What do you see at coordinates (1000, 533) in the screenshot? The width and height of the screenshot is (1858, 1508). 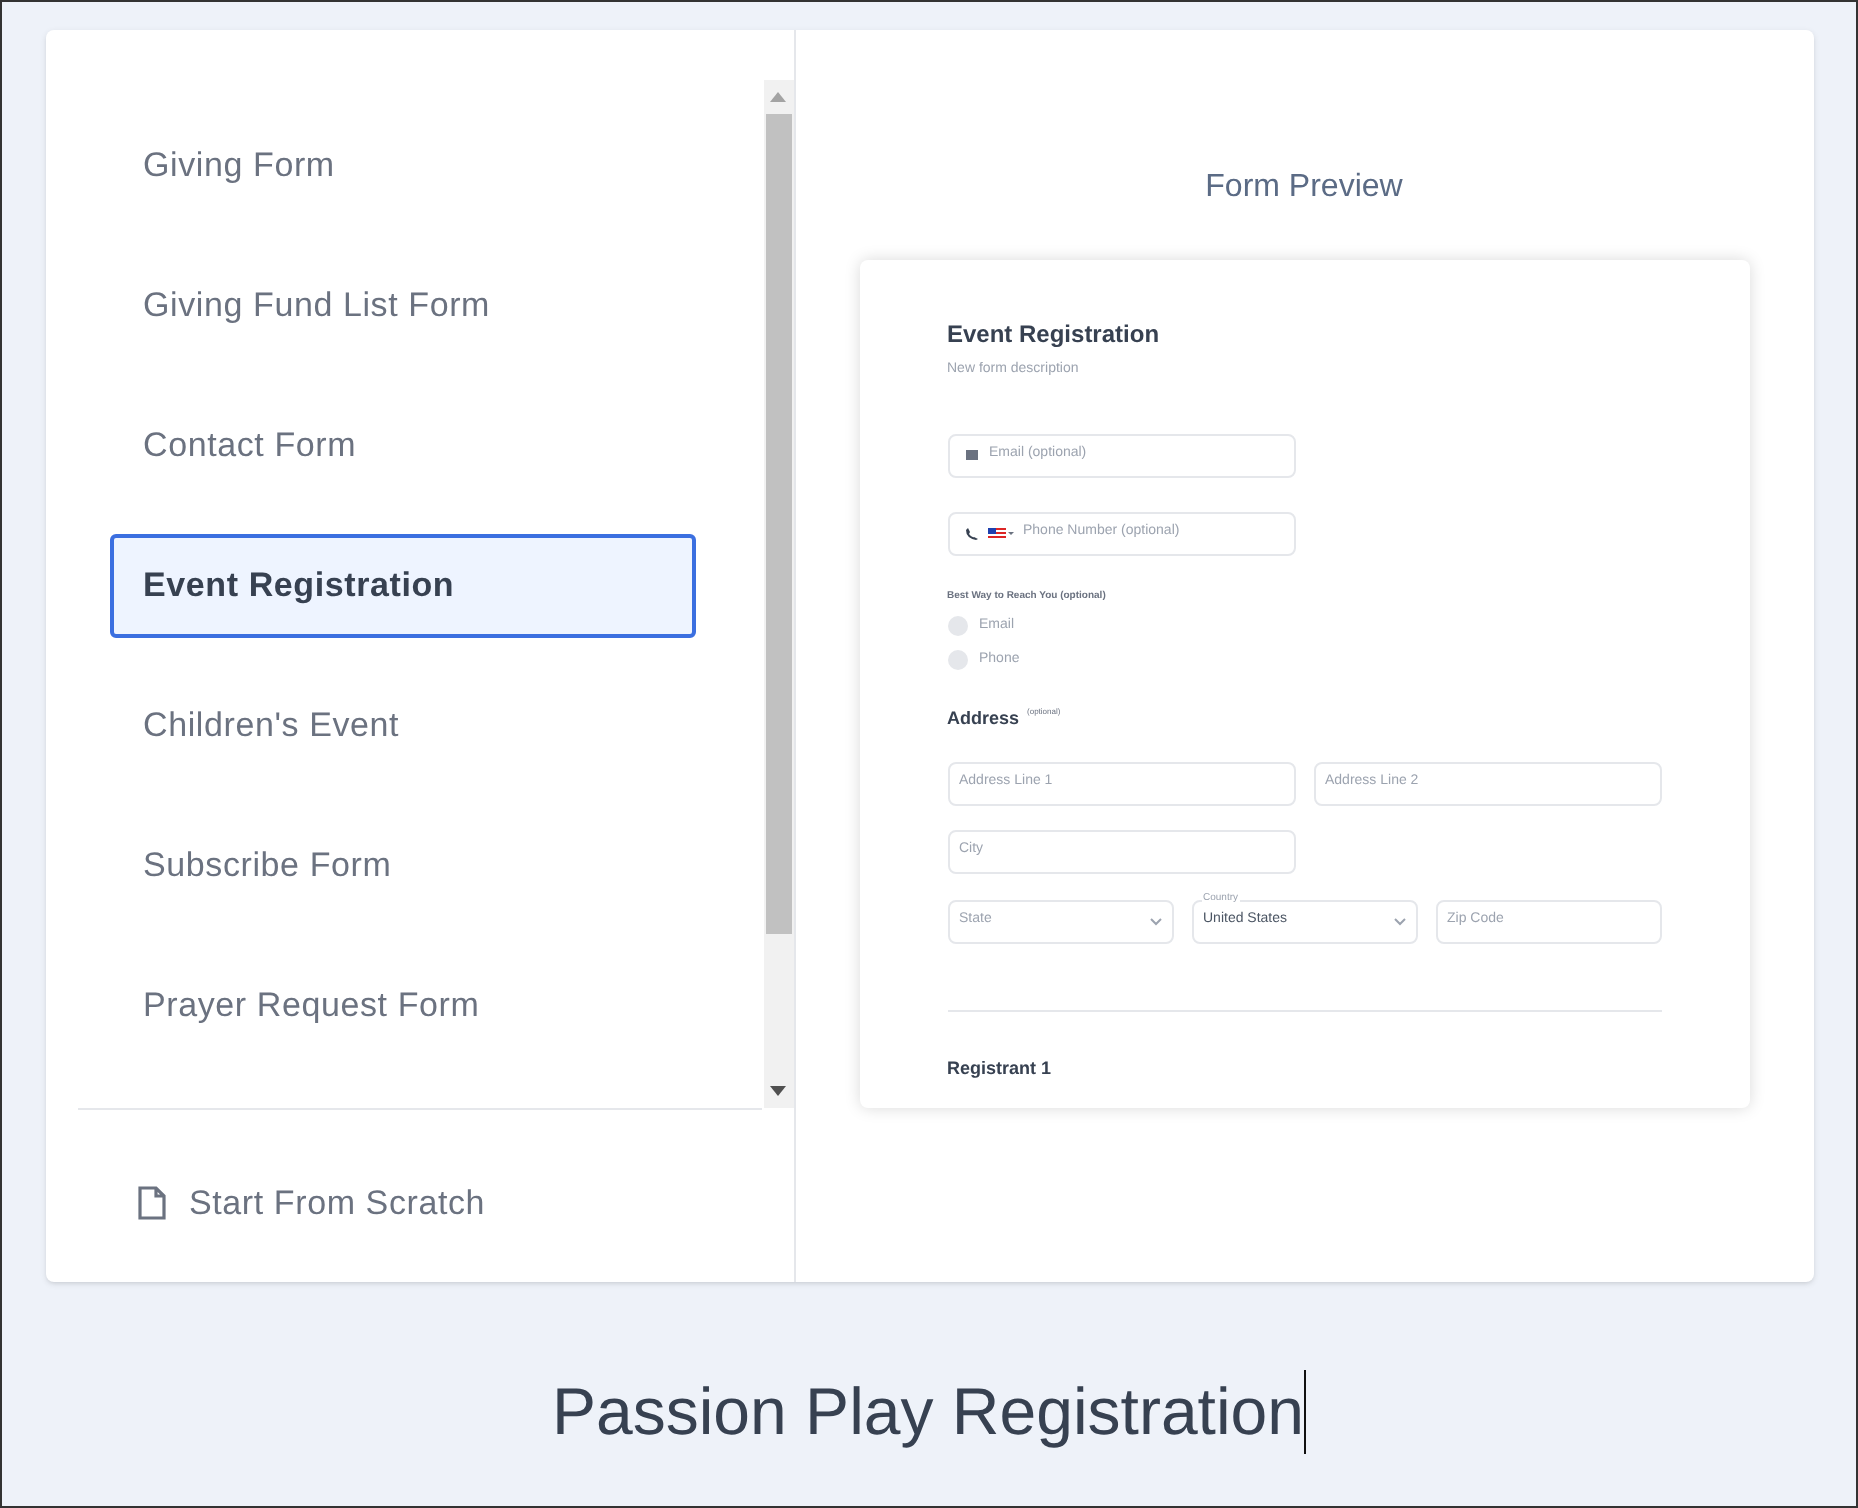 I see `flag-icon` at bounding box center [1000, 533].